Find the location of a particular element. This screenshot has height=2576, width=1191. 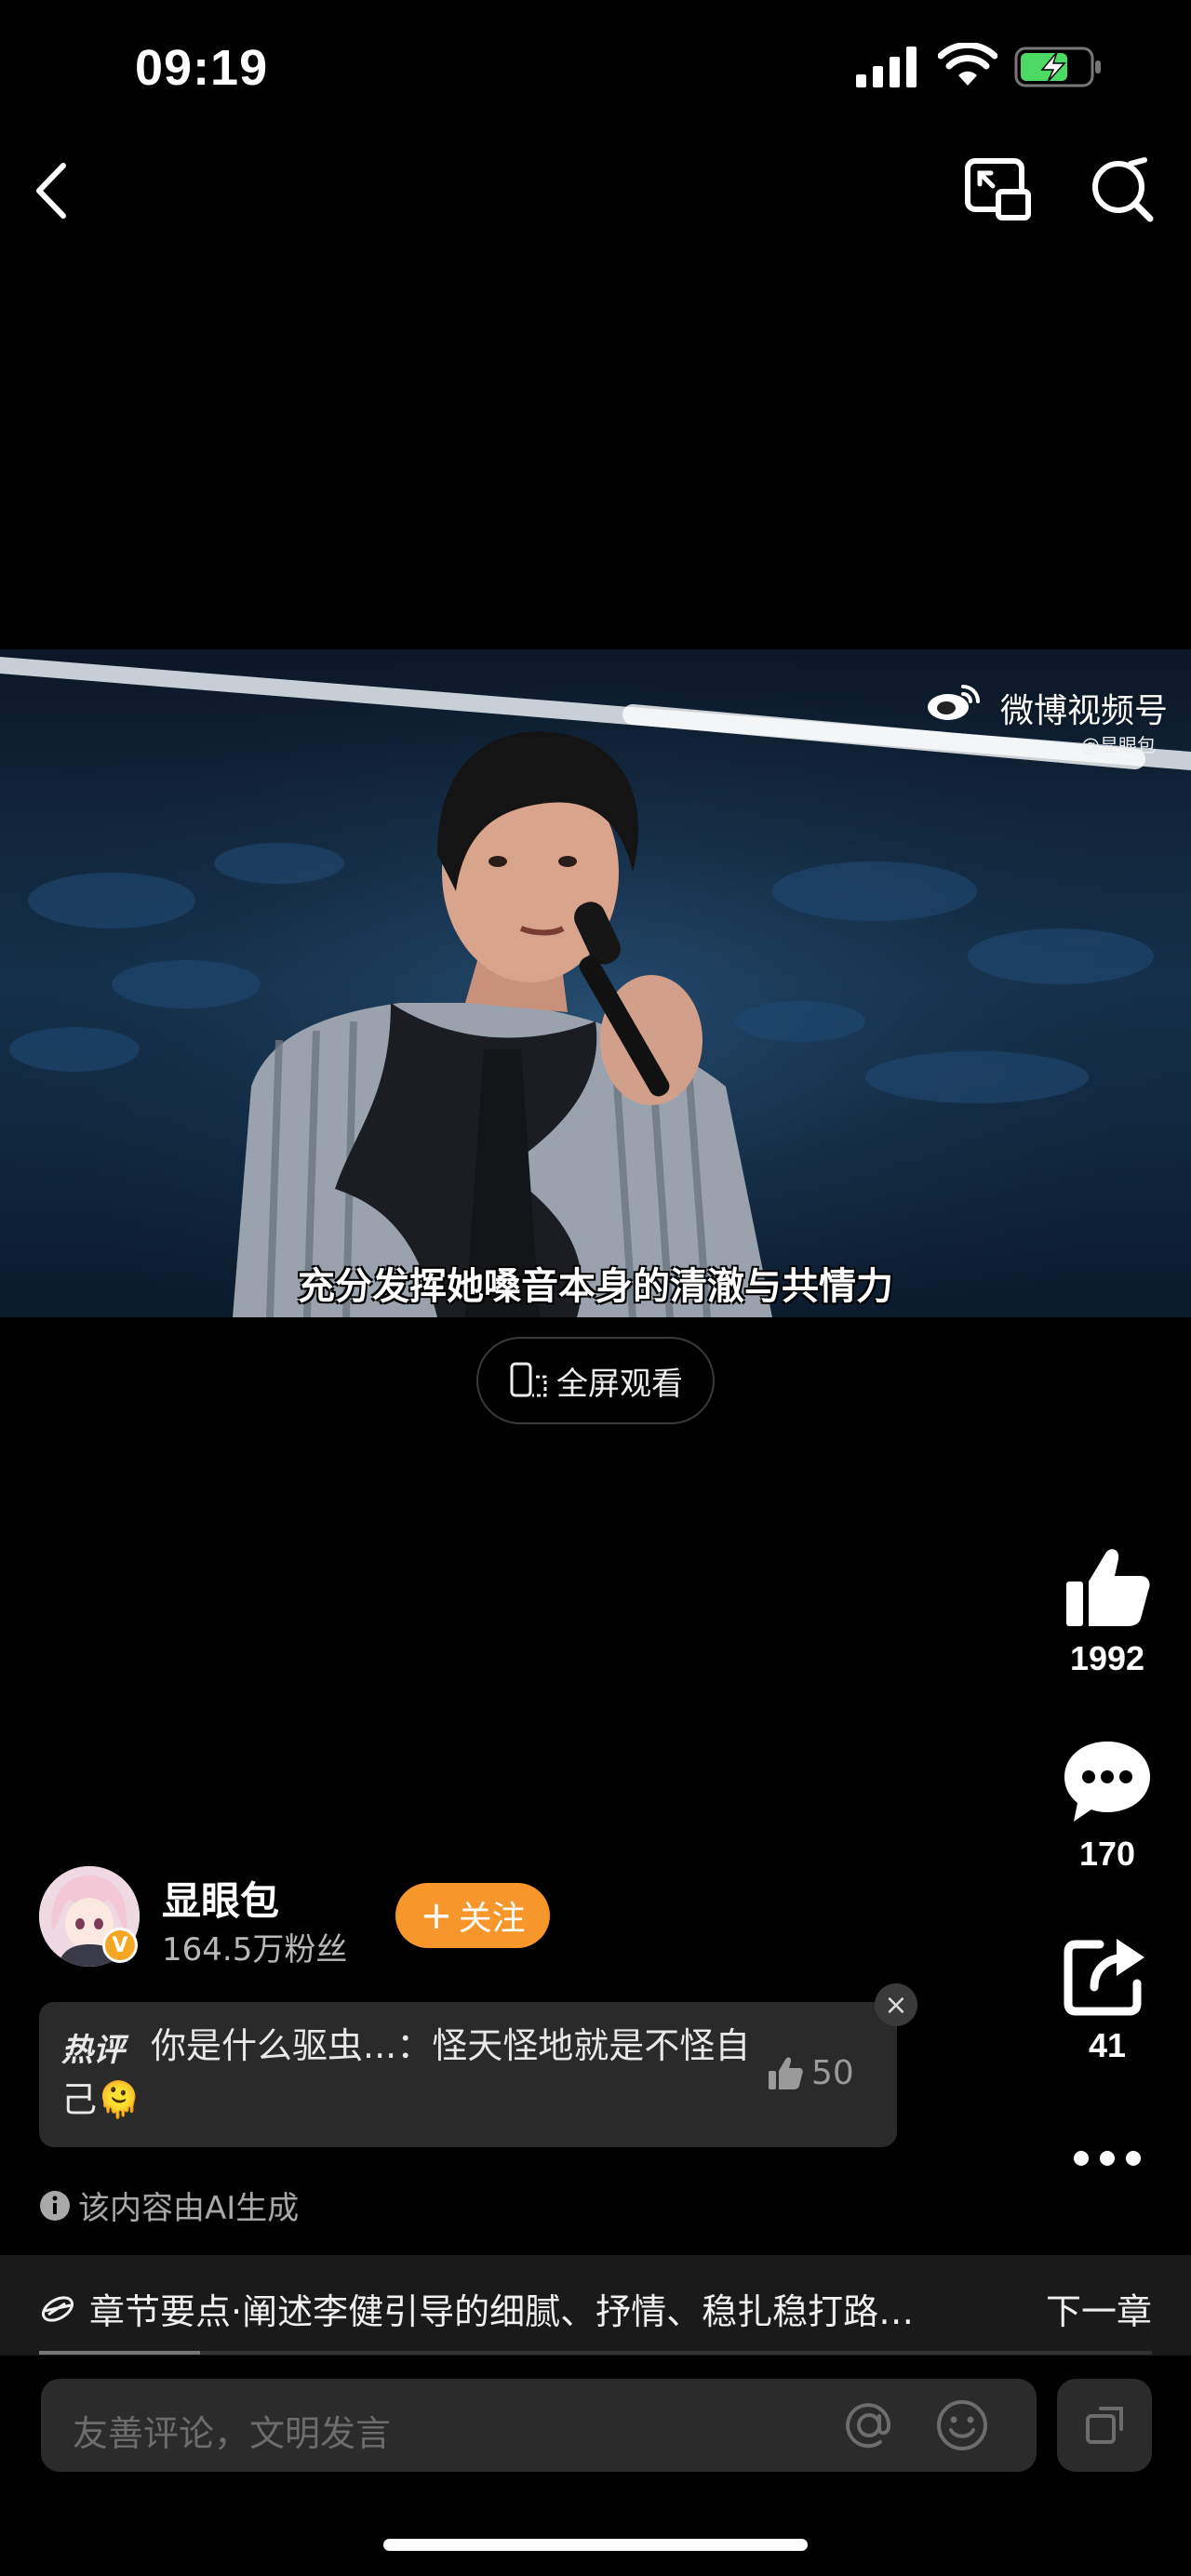

ai-generated-note: 该内容由AI生成 is located at coordinates (169, 2205).